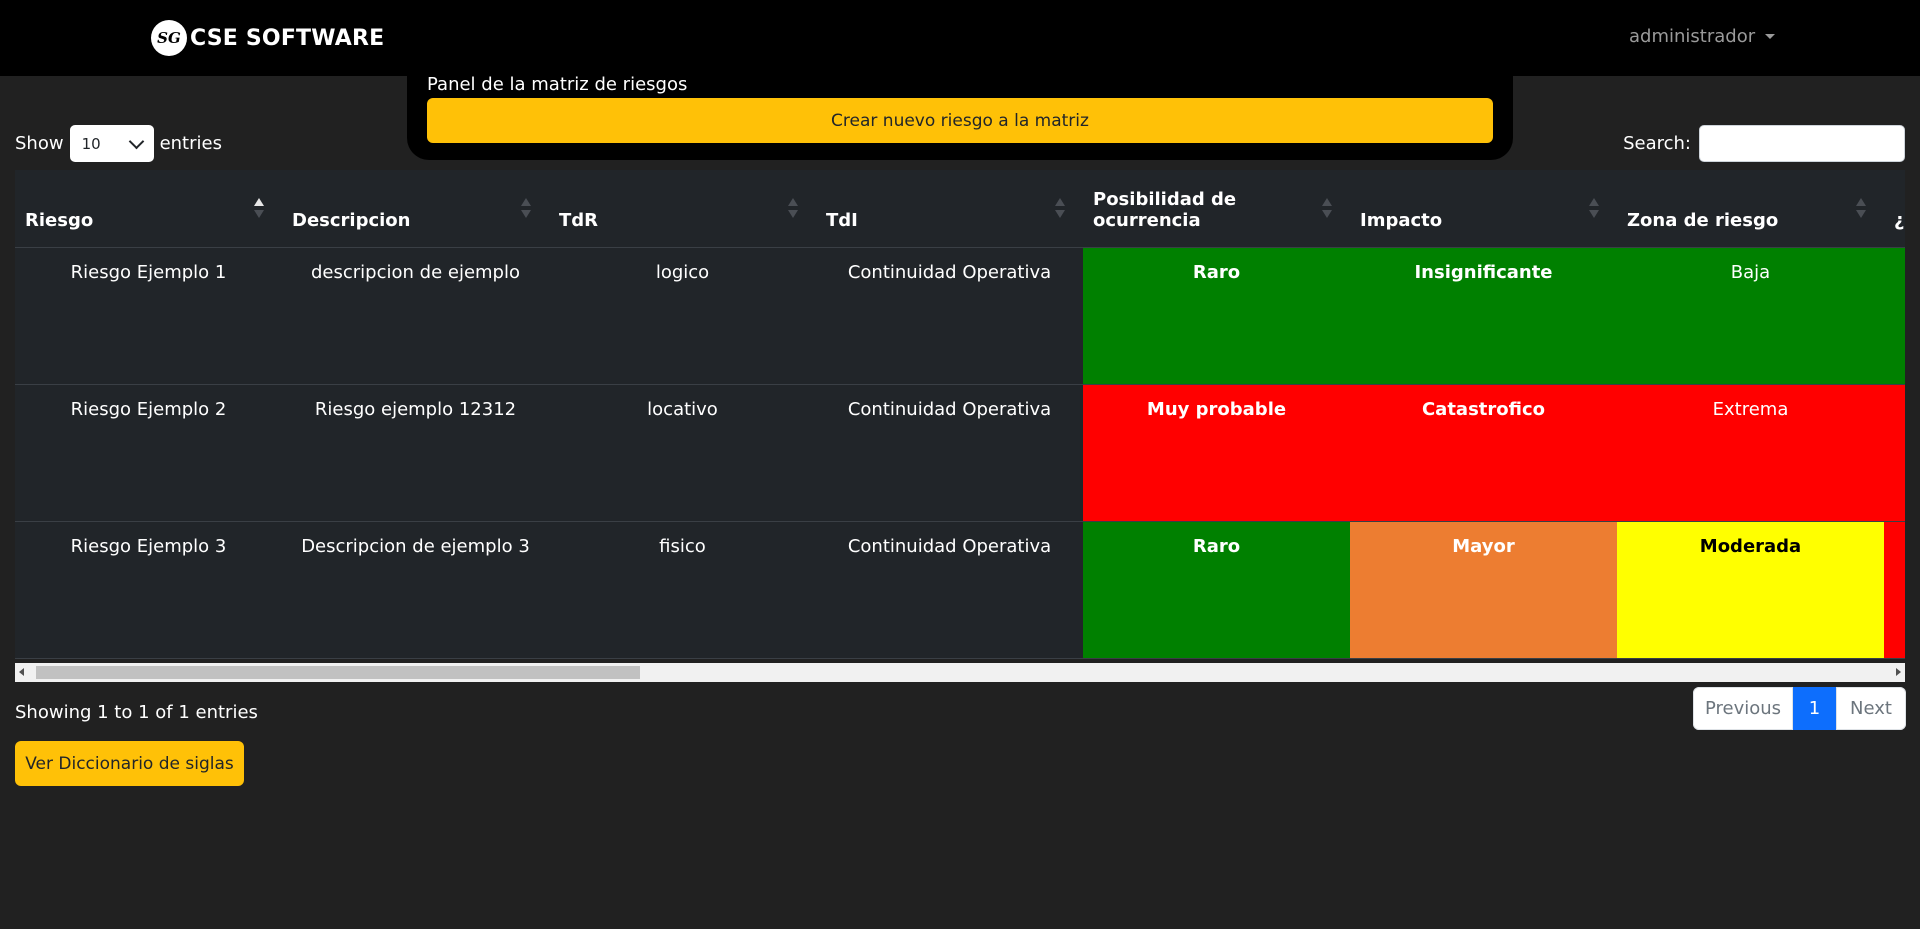 This screenshot has height=929, width=1920. What do you see at coordinates (169, 38) in the screenshot?
I see `logo-icon: SG` at bounding box center [169, 38].